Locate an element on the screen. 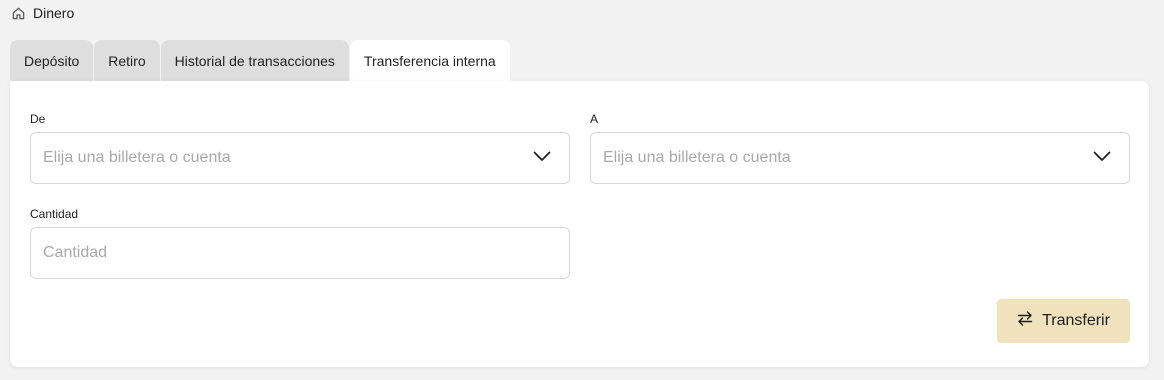  to-select-placeholder: Elija una billetera o cuenta is located at coordinates (697, 157).